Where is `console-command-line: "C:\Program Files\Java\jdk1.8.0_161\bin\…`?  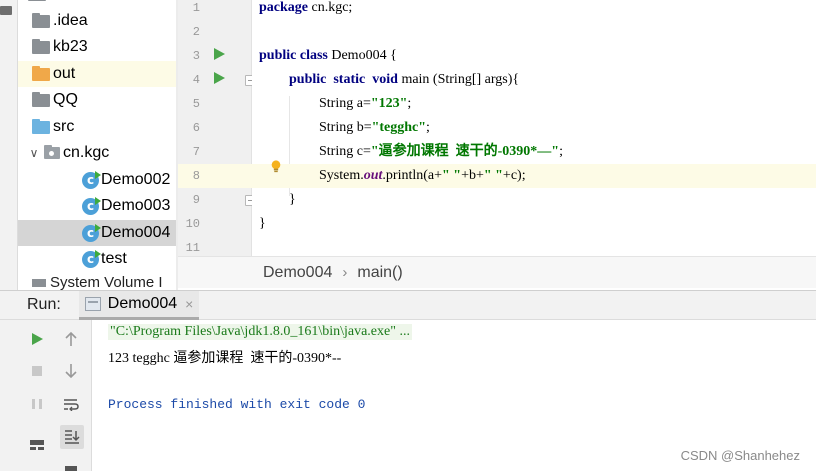
console-command-line: "C:\Program Files\Java\jdk1.8.0_161\bin\… is located at coordinates (260, 332).